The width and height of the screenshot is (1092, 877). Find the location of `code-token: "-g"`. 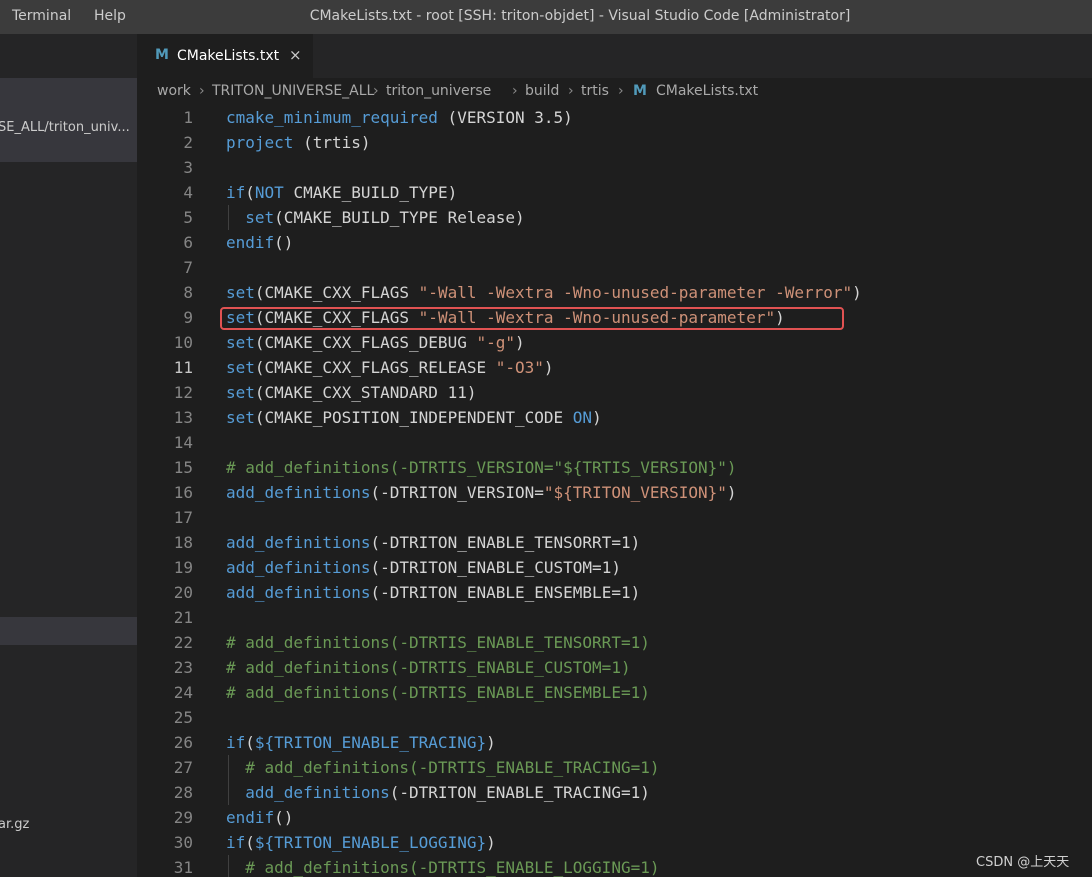

code-token: "-g" is located at coordinates (495, 342).